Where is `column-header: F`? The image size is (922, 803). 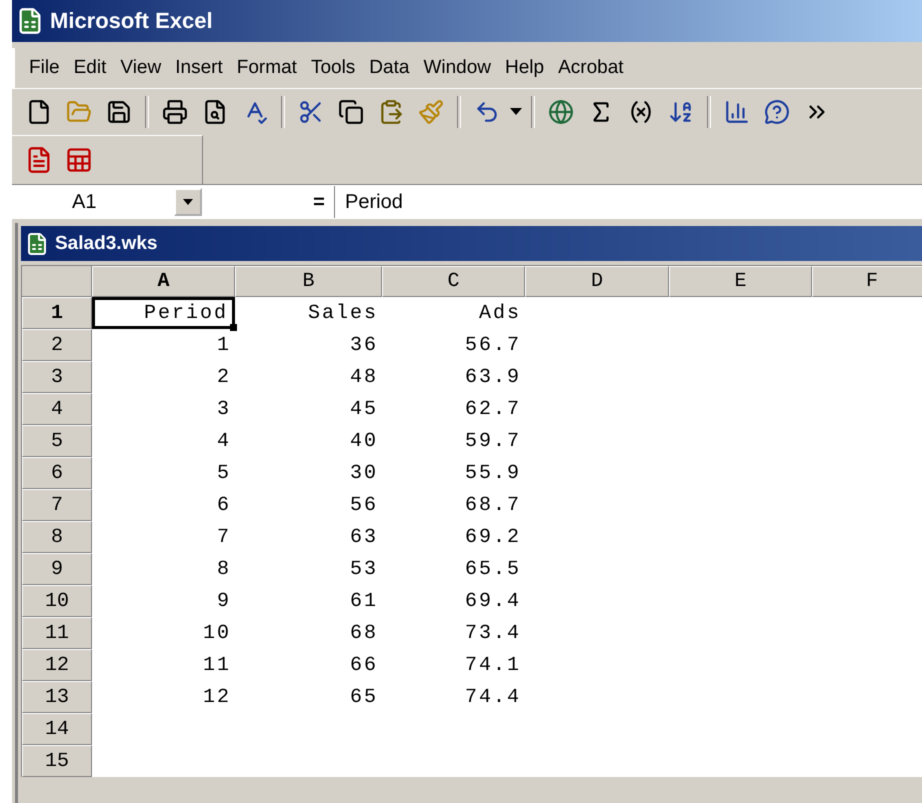 column-header: F is located at coordinates (867, 281).